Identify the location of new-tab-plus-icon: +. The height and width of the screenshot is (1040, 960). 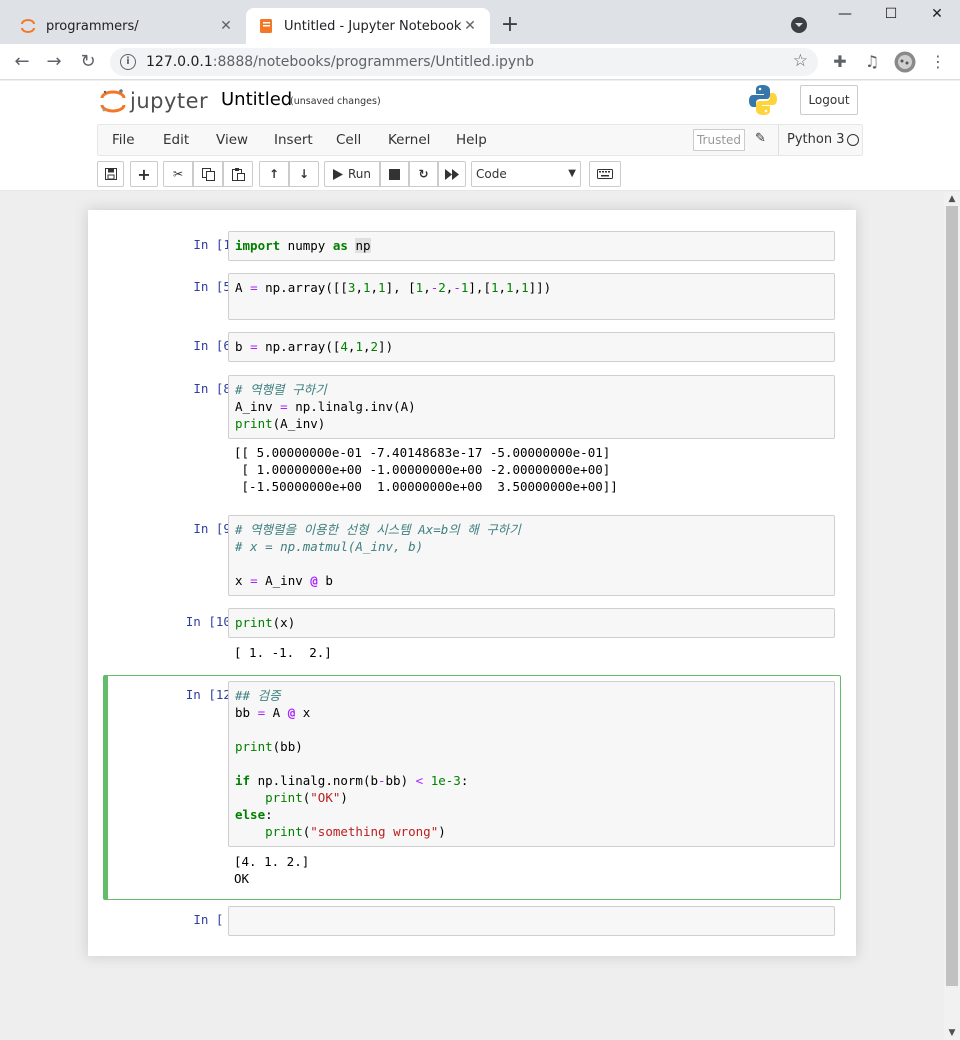
(510, 26).